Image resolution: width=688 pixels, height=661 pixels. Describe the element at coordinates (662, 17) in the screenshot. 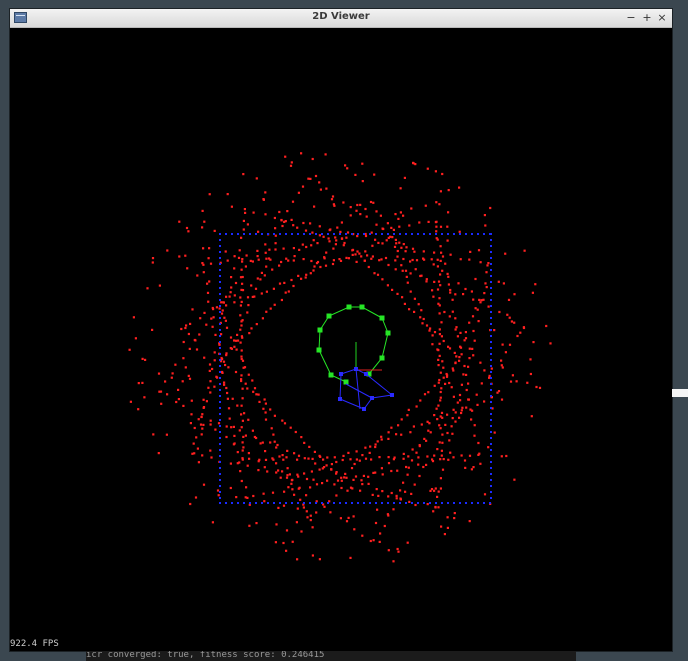

I see `close-button: ×` at that location.